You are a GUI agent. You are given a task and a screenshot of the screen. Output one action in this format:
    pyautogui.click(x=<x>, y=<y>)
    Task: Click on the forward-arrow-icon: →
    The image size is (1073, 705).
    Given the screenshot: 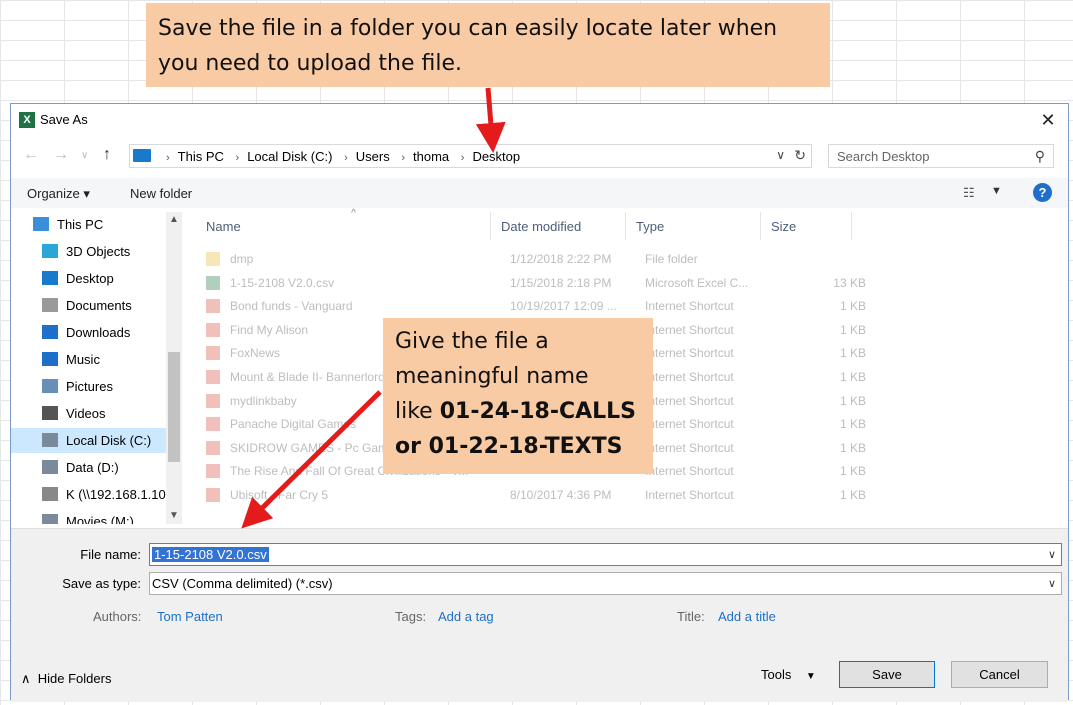 What is the action you would take?
    pyautogui.click(x=61, y=155)
    